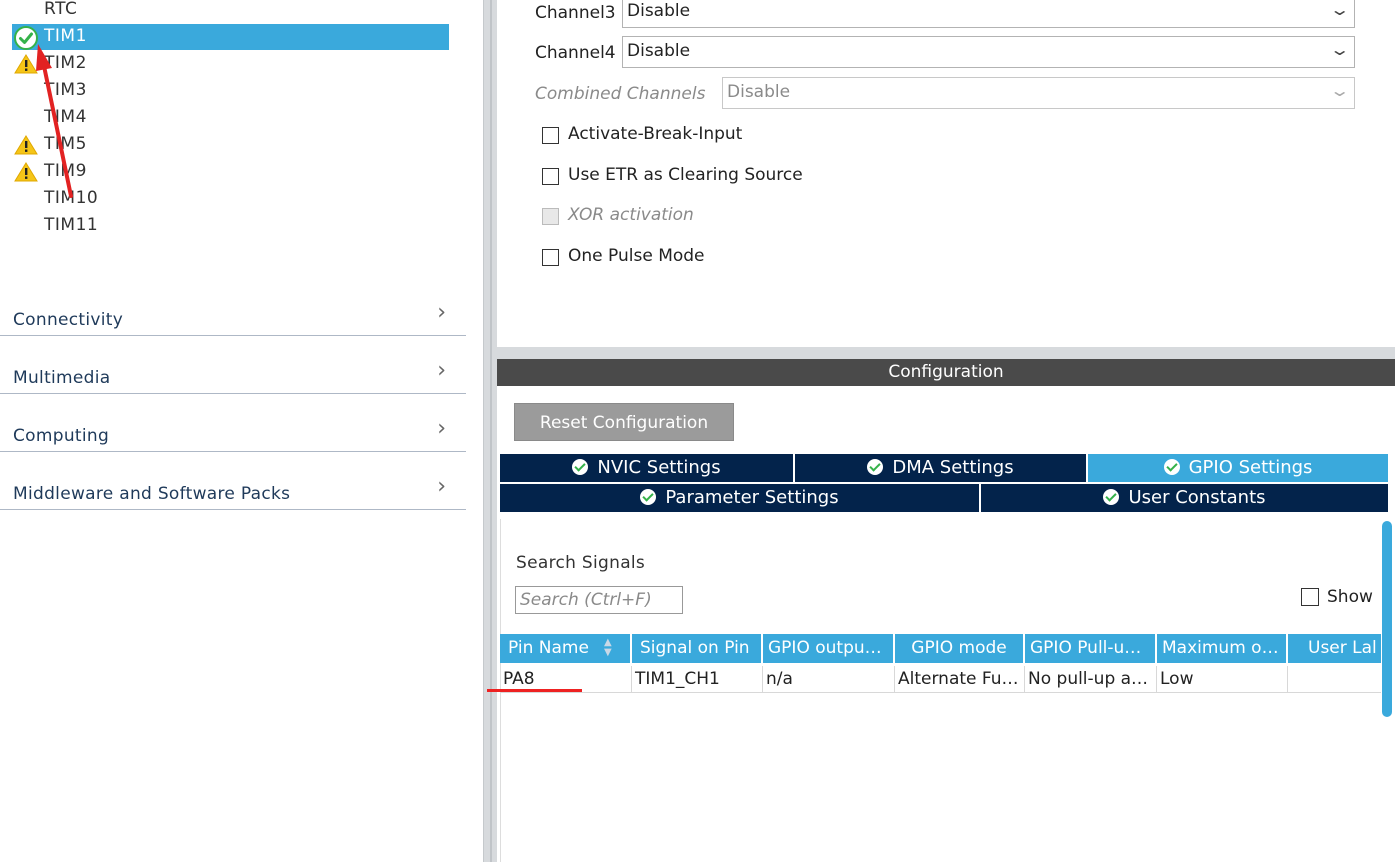 The width and height of the screenshot is (1395, 862). Describe the element at coordinates (1038, 93) in the screenshot. I see `combined-channels-select: Disable ⌄` at that location.